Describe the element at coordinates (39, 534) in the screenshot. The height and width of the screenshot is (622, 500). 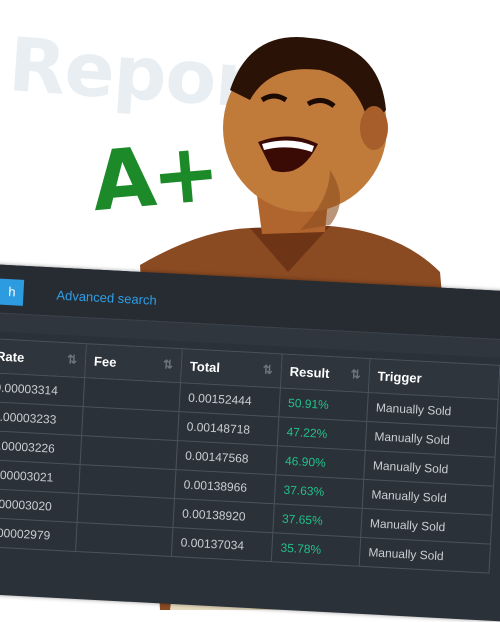
I see `rate-cell: 0.00002979` at that location.